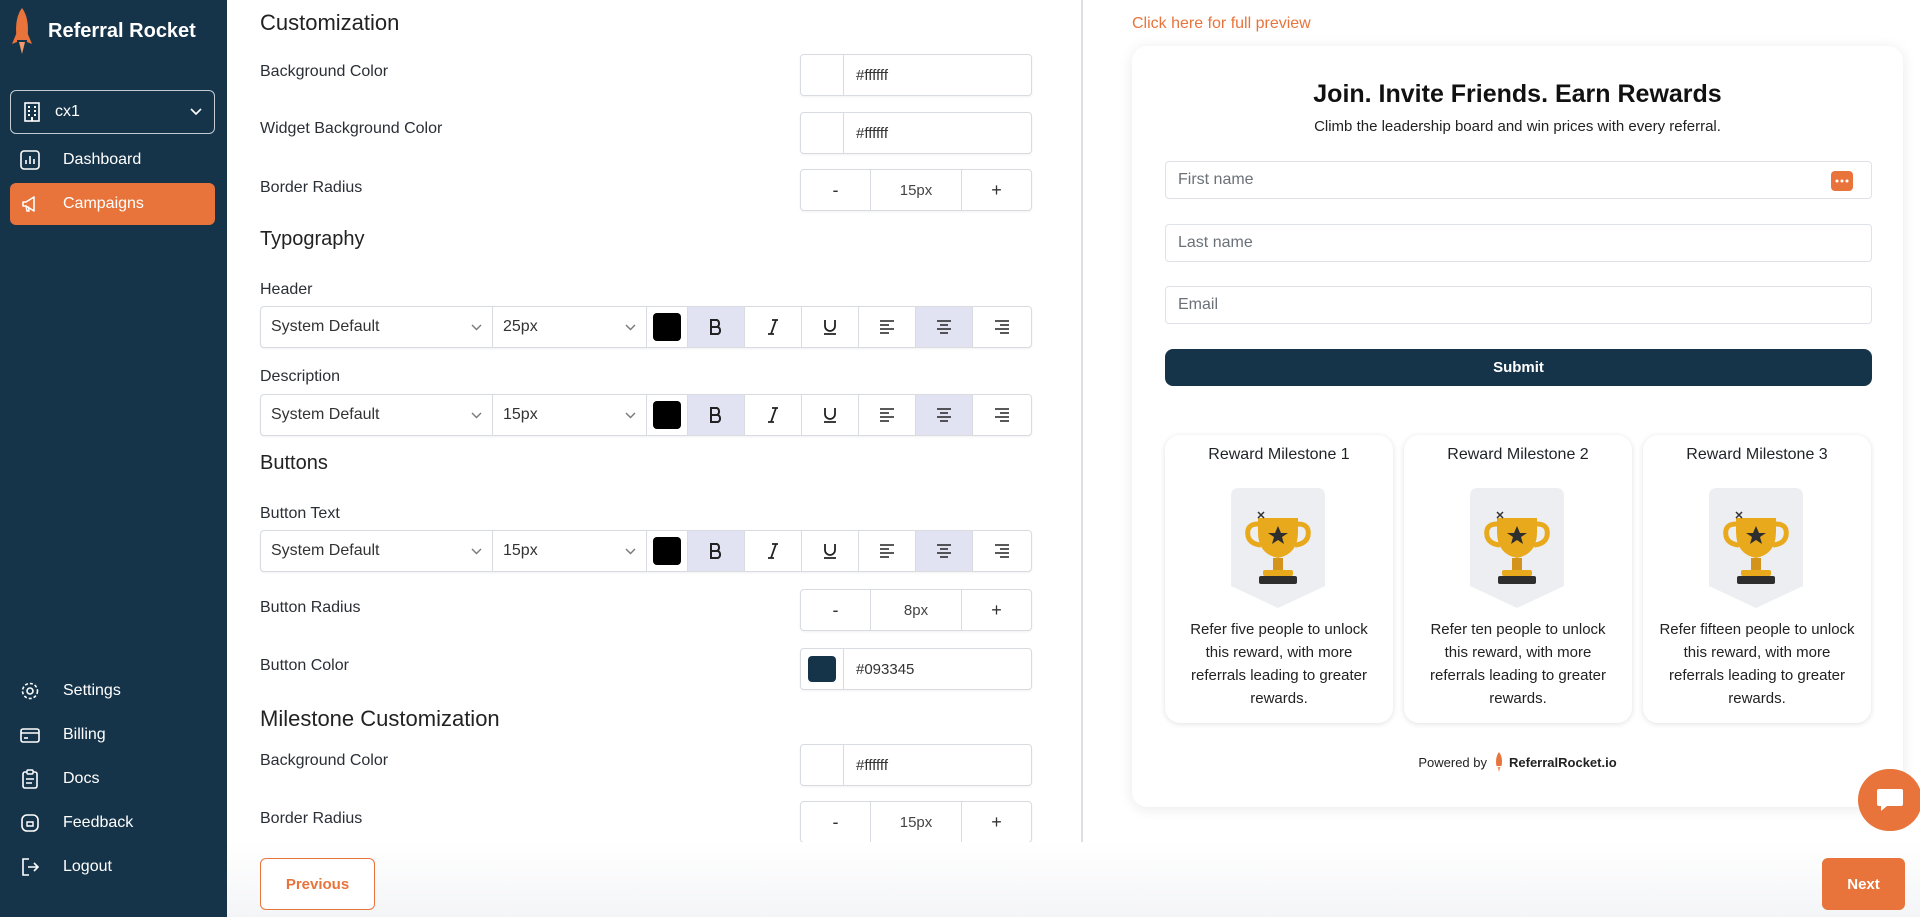 The image size is (1920, 917). I want to click on button-radius-stepper: - 8px +, so click(916, 610).